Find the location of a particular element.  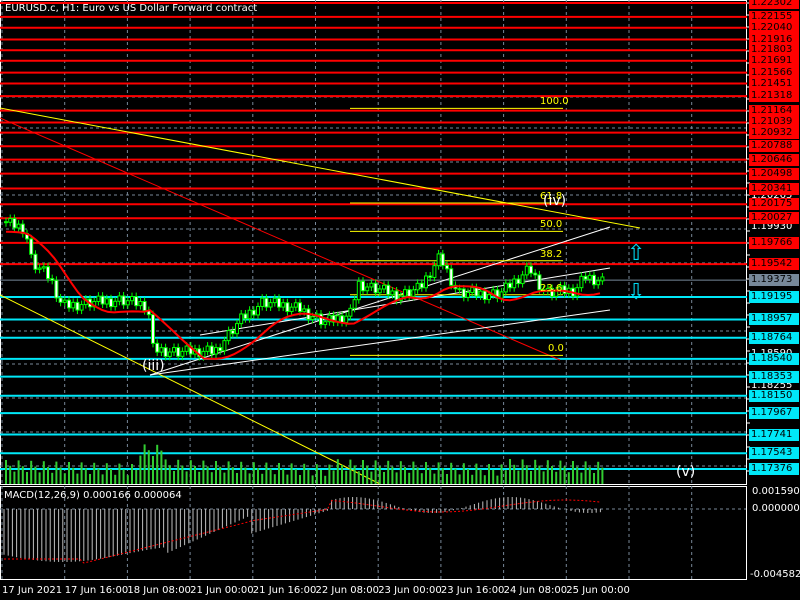

time-axis-label: 21 Jun 16:00 is located at coordinates (284, 590).